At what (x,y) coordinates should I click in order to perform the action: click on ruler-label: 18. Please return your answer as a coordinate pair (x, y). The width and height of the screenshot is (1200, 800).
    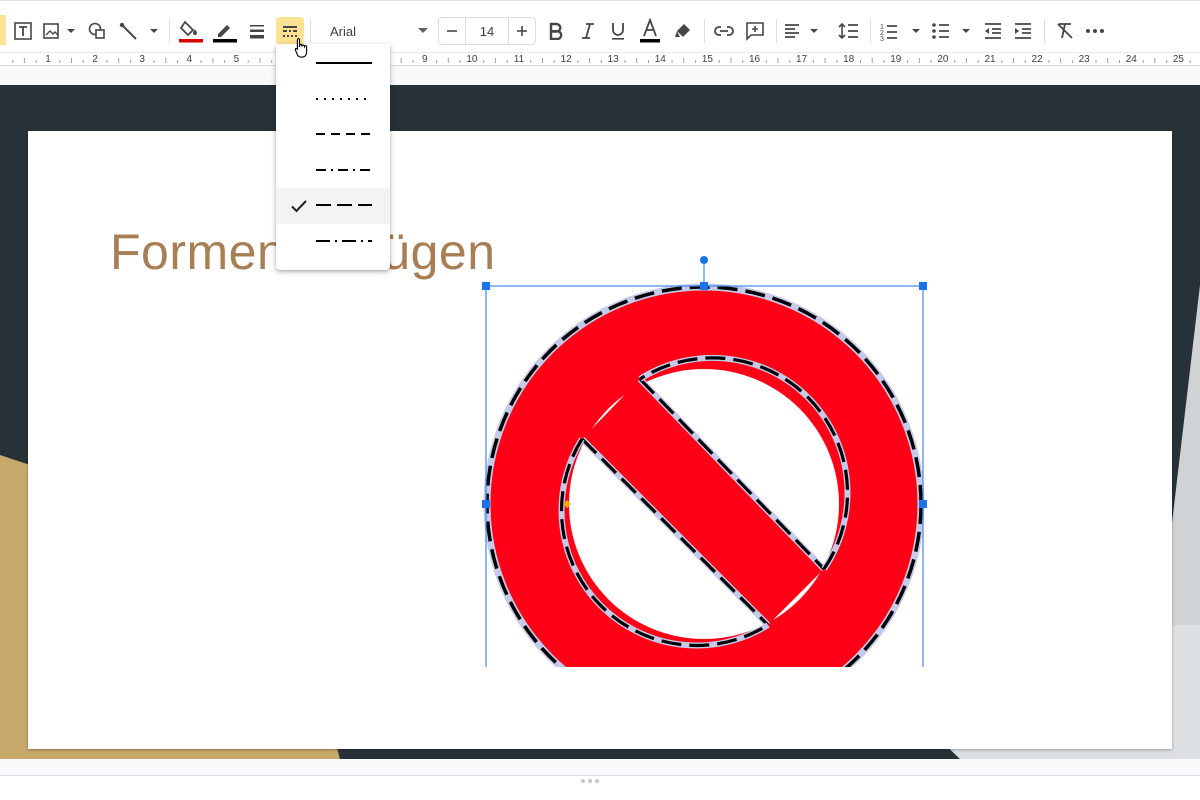
    Looking at the image, I should click on (849, 59).